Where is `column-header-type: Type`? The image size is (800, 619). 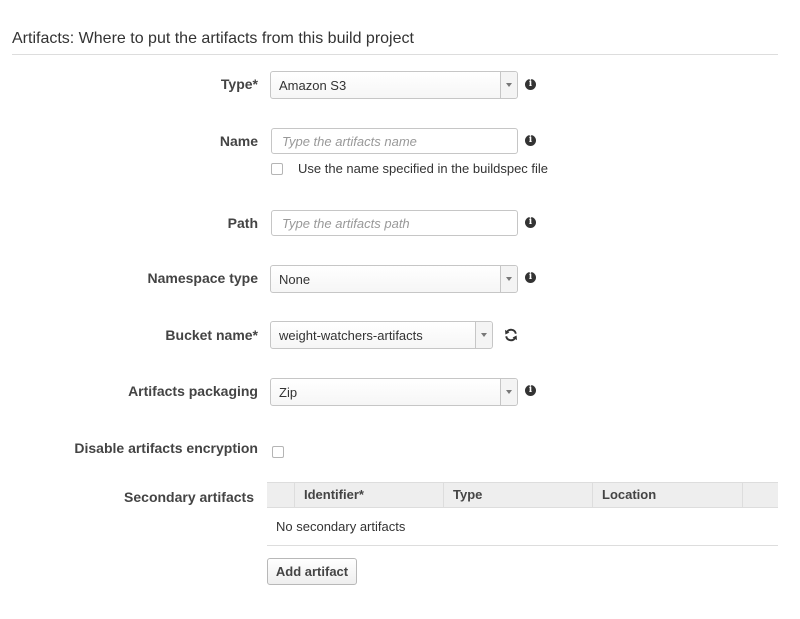 column-header-type: Type is located at coordinates (517, 495).